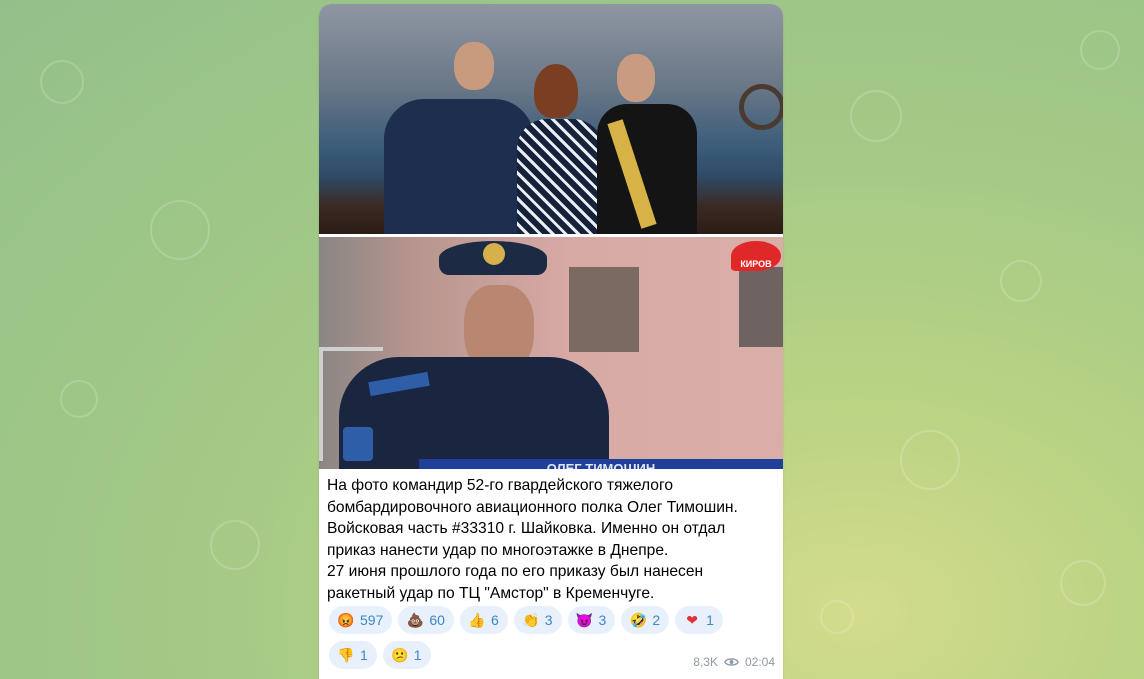 The width and height of the screenshot is (1144, 679). Describe the element at coordinates (560, 176) in the screenshot. I see `person-woman-dress` at that location.